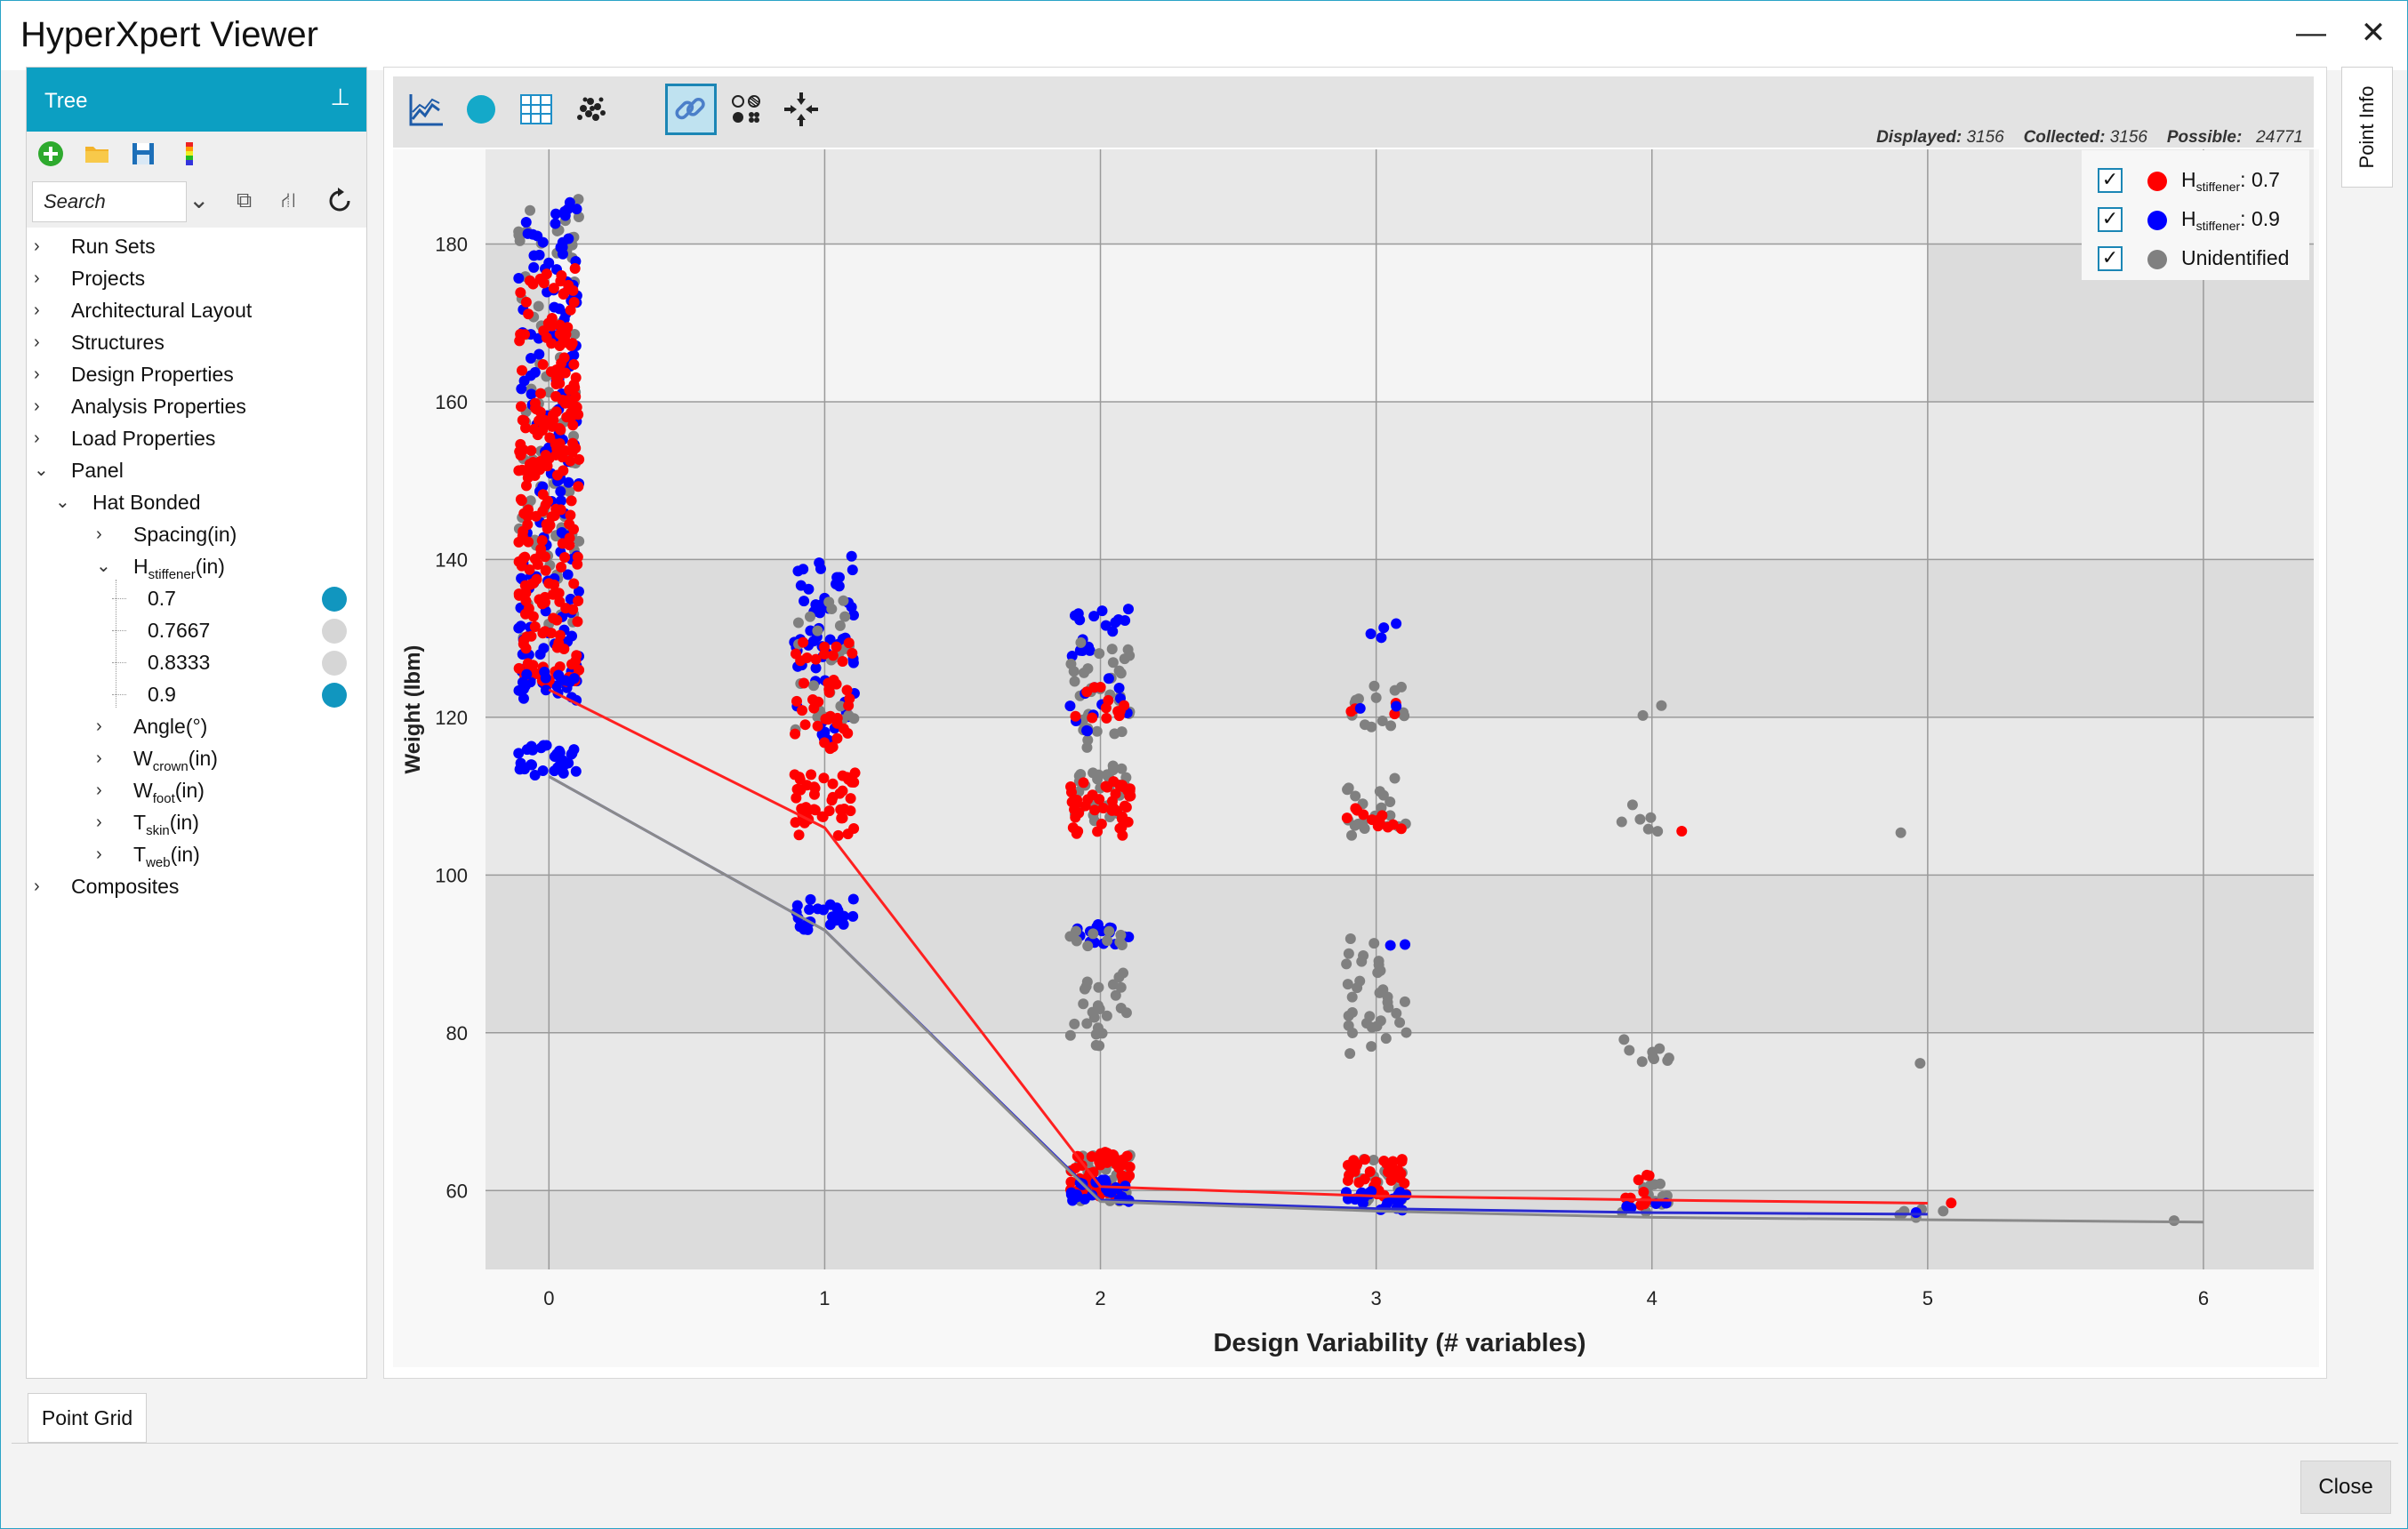 This screenshot has width=2408, height=1529. Describe the element at coordinates (452, 875) in the screenshot. I see `y-tick-label: 100` at that location.